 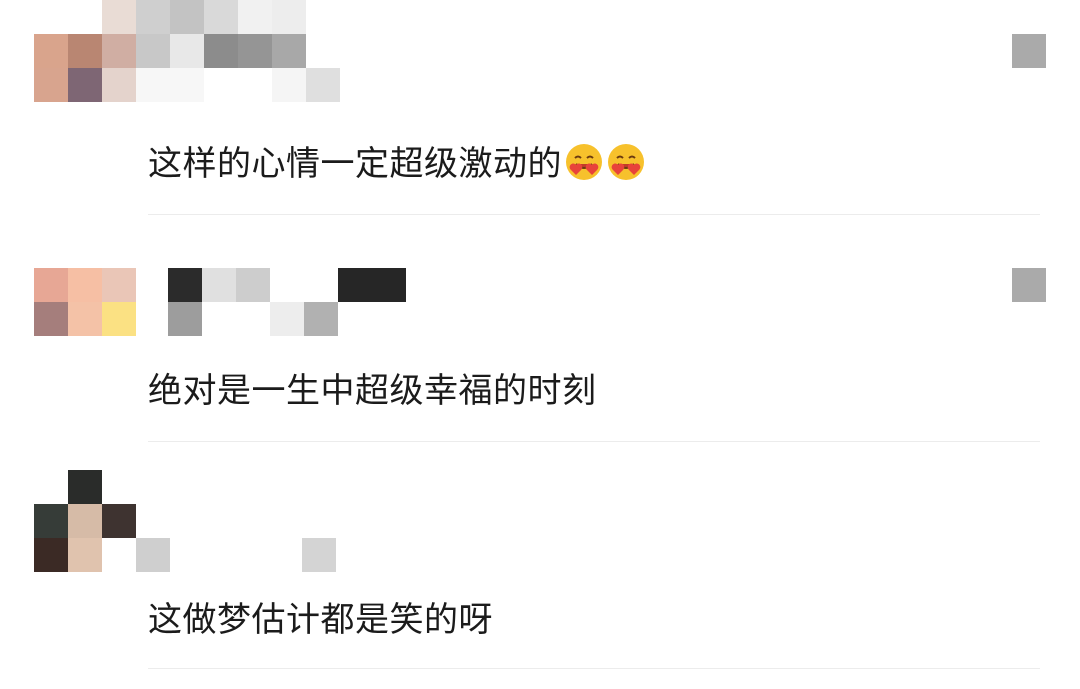 I want to click on comment-text-content: 绝对是一生中超级幸福的时刻, so click(x=372, y=391).